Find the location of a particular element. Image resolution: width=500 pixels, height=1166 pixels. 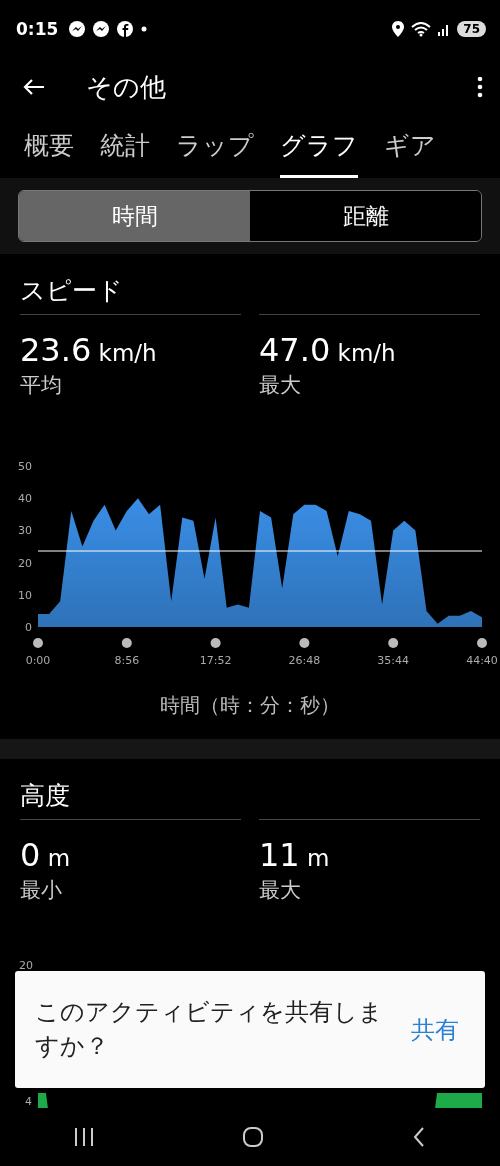

axis-tick-label: 4 is located at coordinates (28, 1101).